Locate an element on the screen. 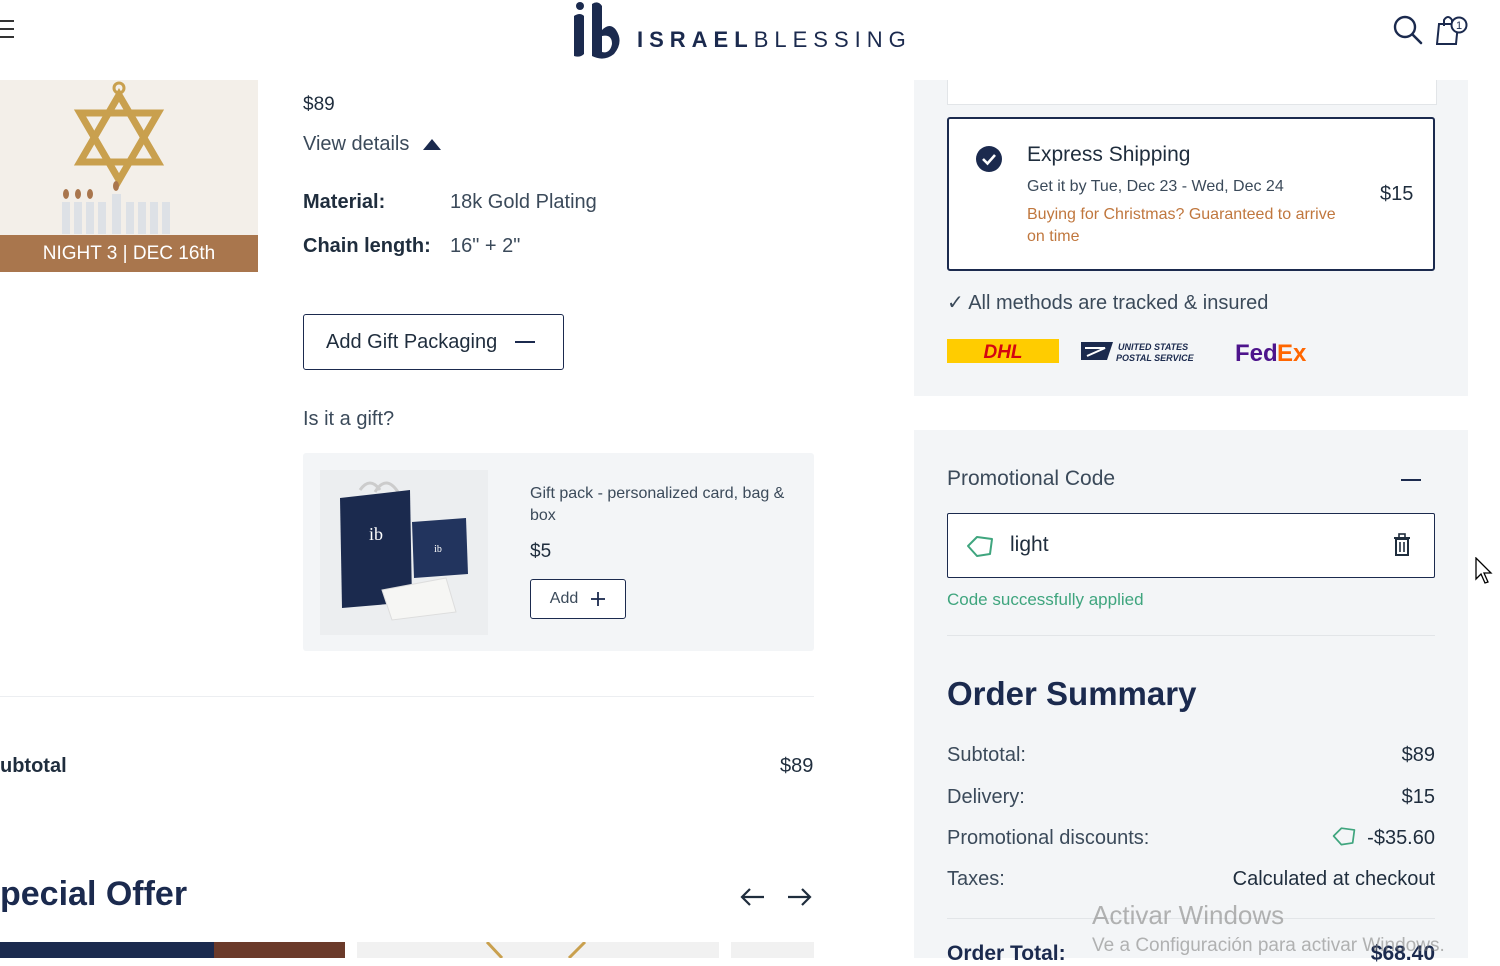 The width and height of the screenshot is (1500, 966). plus-icon is located at coordinates (598, 599).